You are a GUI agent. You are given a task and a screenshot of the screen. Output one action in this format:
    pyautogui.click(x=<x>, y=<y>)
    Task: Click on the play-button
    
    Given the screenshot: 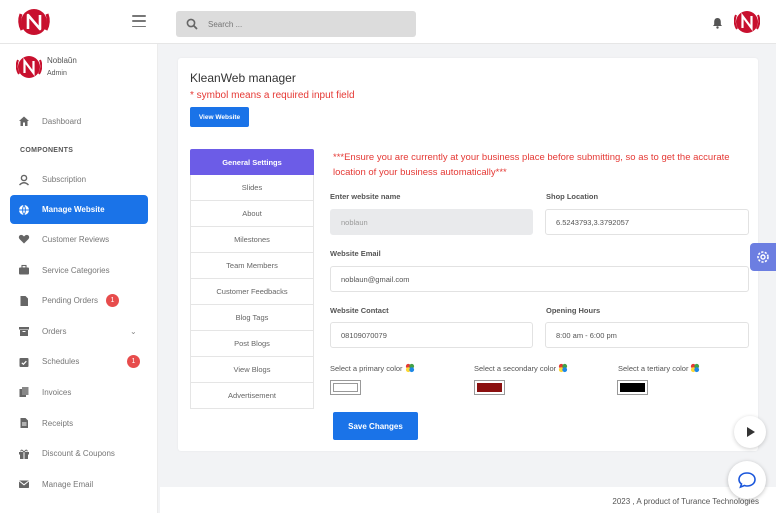 What is the action you would take?
    pyautogui.click(x=750, y=432)
    